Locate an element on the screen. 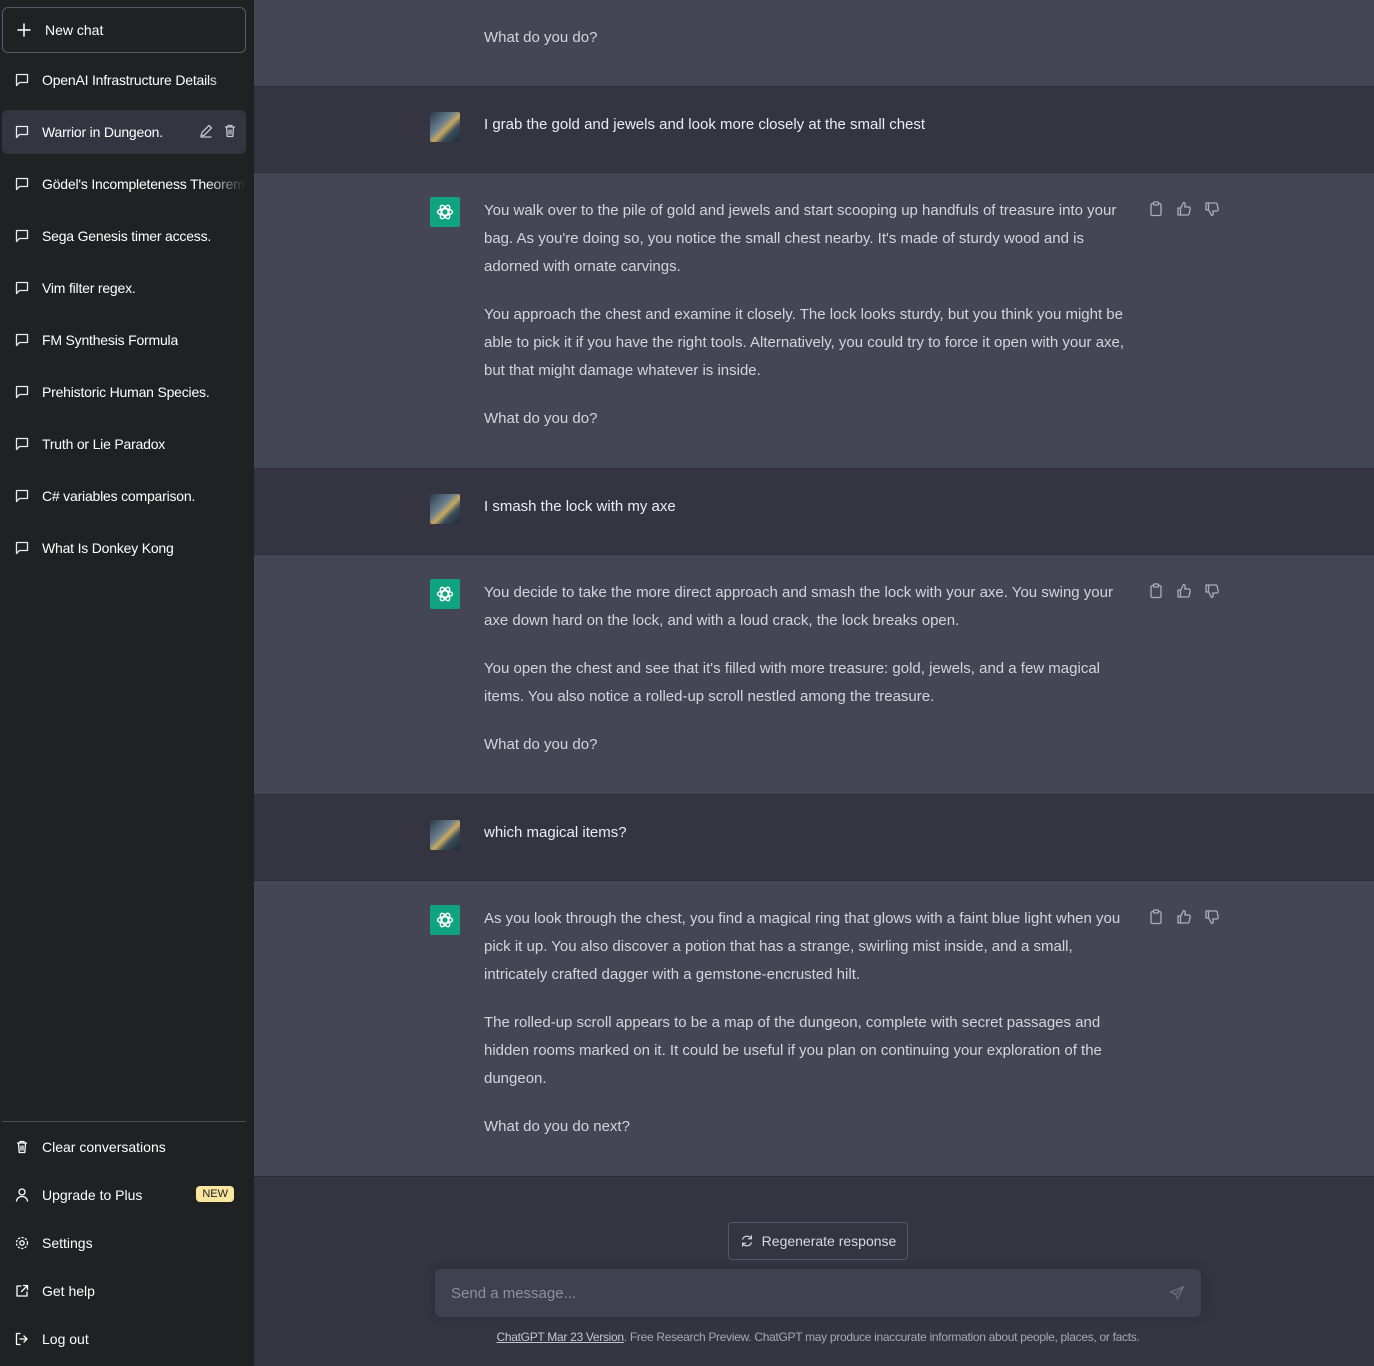 This screenshot has height=1366, width=1374. clear-conversations-label: Clear conversations is located at coordinates (104, 1147).